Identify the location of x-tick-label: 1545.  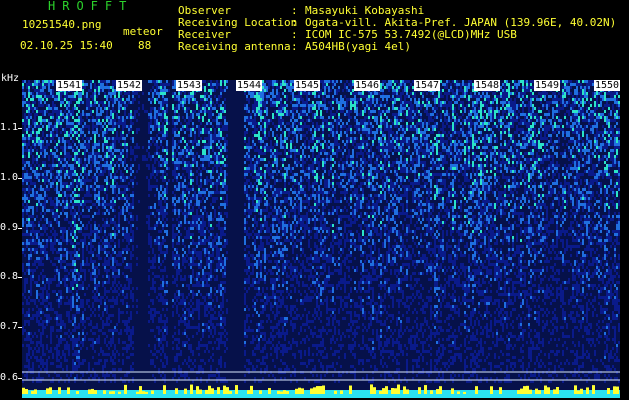
(307, 85).